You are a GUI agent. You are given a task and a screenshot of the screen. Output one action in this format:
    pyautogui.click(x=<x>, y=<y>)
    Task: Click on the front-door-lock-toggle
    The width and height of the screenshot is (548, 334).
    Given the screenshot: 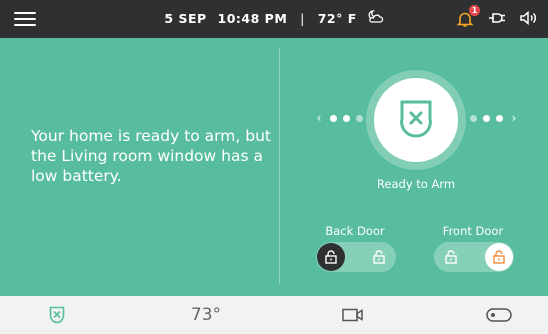 What is the action you would take?
    pyautogui.click(x=474, y=257)
    